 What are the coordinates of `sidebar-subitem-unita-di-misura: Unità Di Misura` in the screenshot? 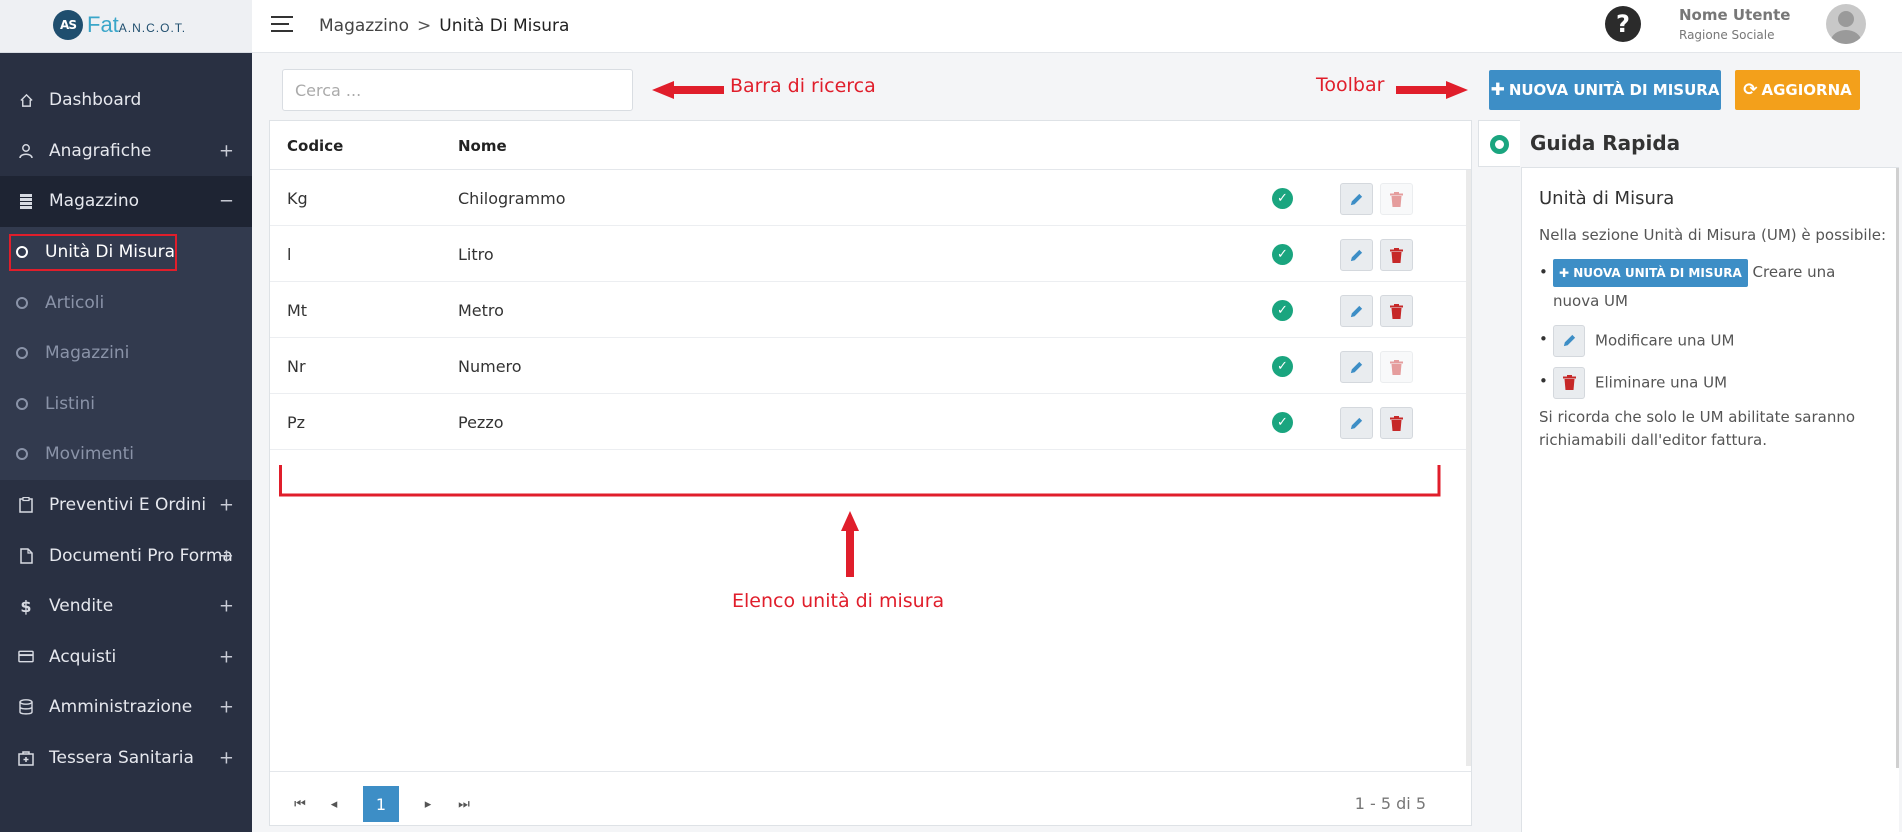 It's located at (126, 252).